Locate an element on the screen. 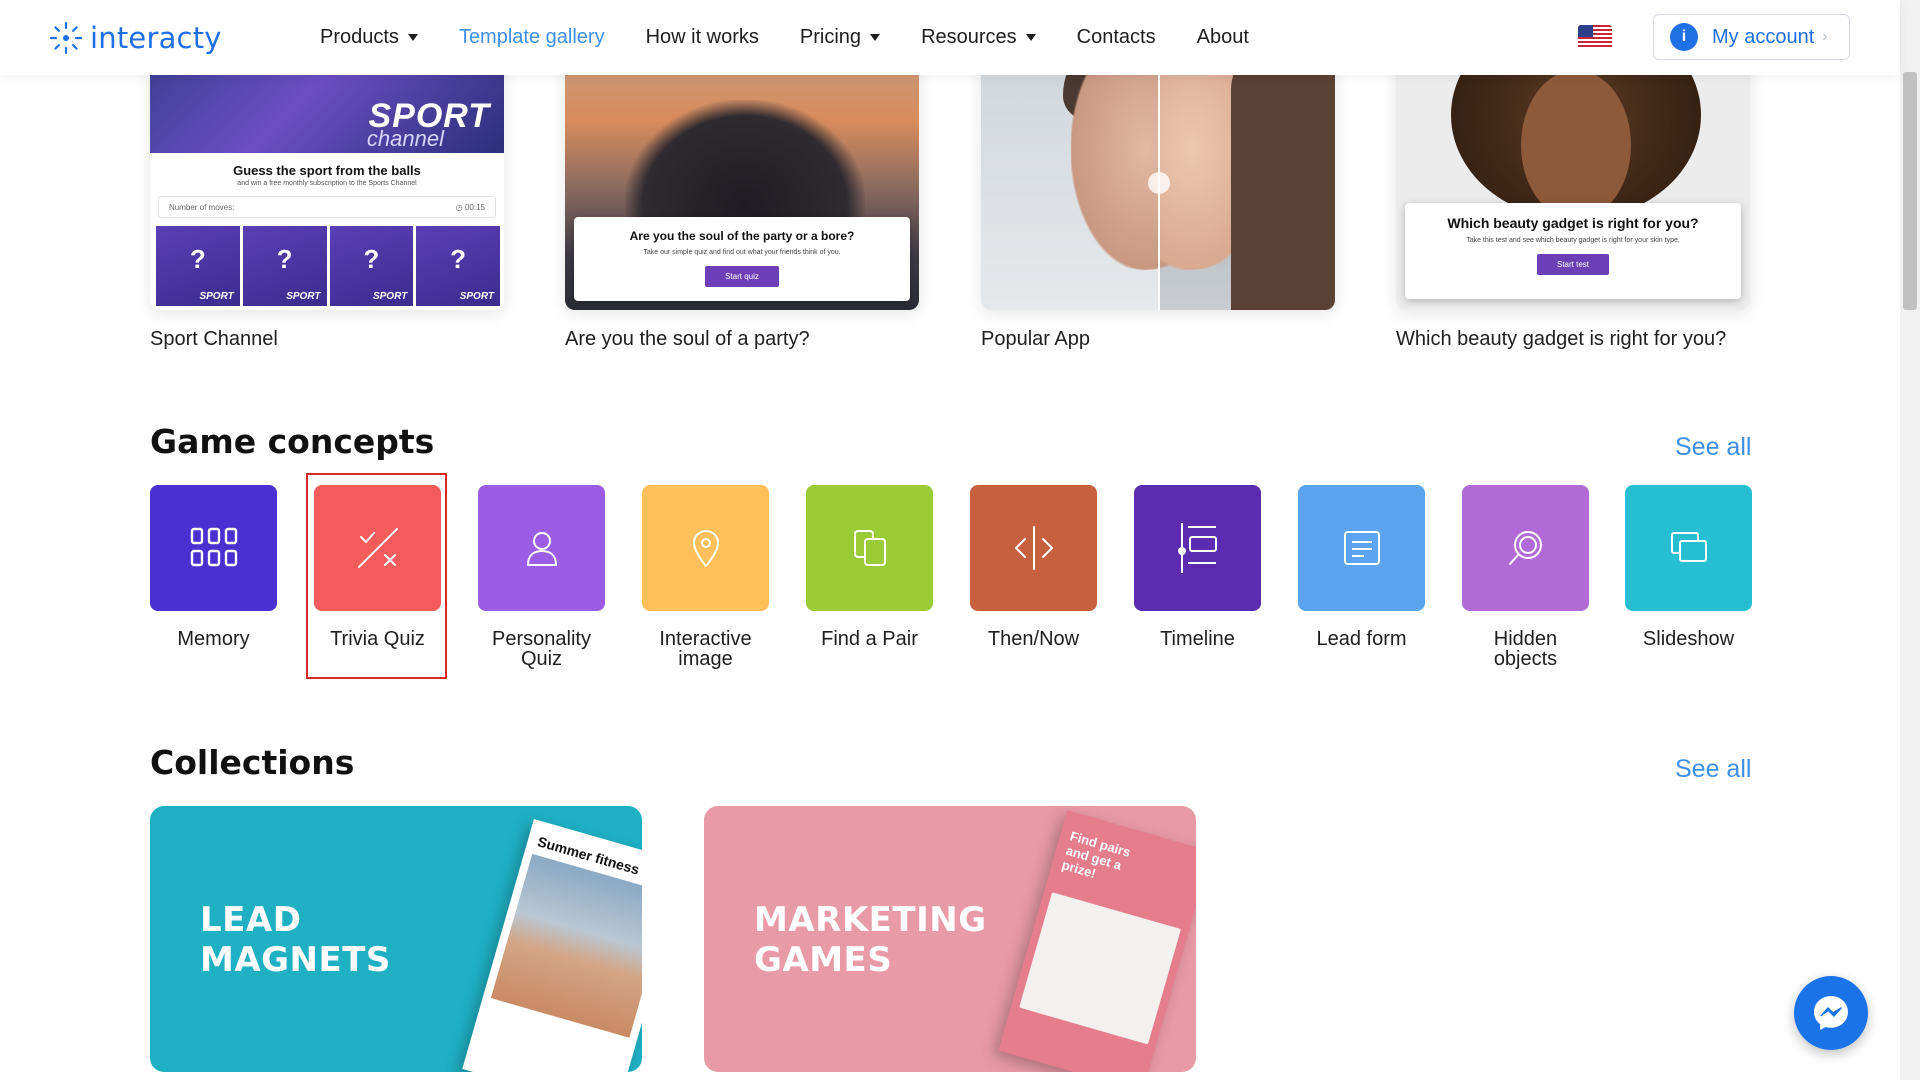 The width and height of the screenshot is (1920, 1080). game-concepts-see-all-link: See all is located at coordinates (1713, 447).